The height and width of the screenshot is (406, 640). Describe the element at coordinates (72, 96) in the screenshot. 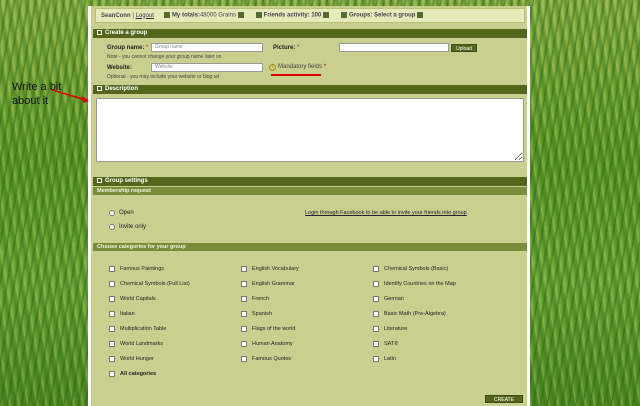

I see `annotation-arrow-icon` at that location.